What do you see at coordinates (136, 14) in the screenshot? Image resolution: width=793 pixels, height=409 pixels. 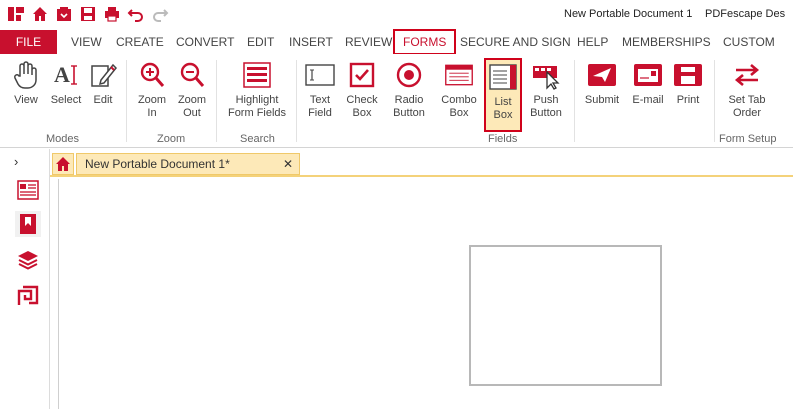 I see `undo-icon` at bounding box center [136, 14].